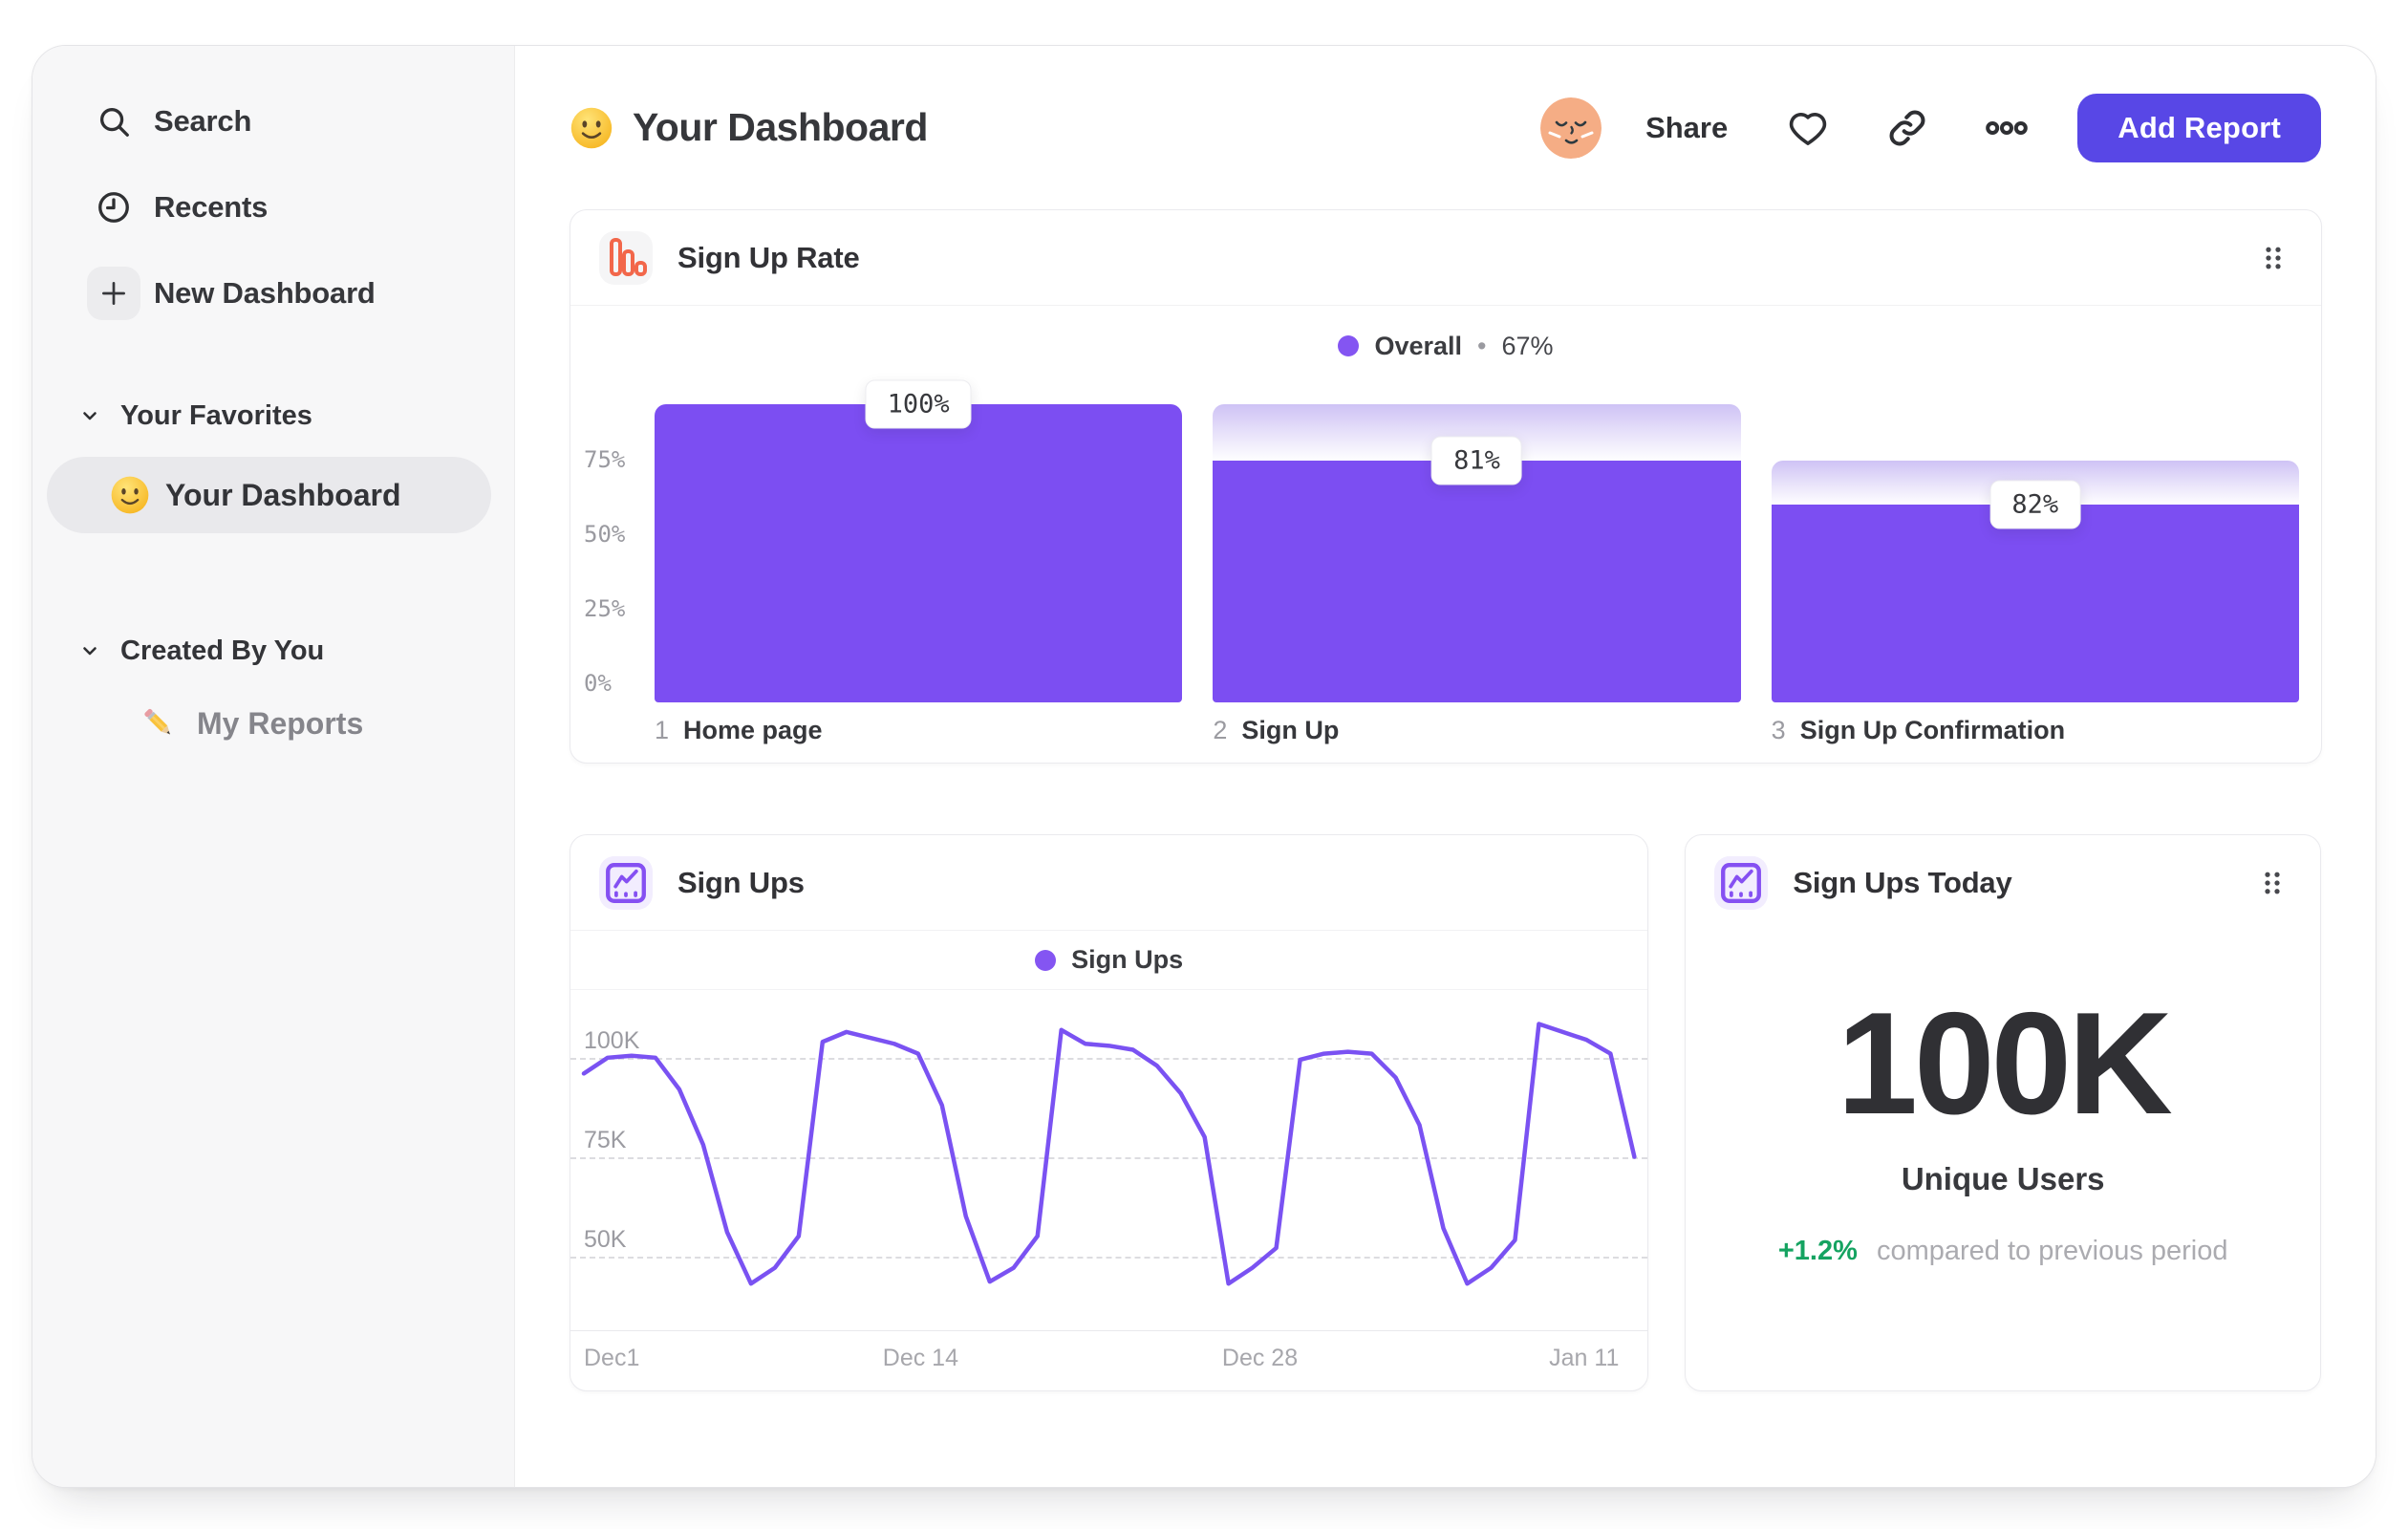 The width and height of the screenshot is (2408, 1529). Describe the element at coordinates (1277, 730) in the screenshot. I see `funnel-step-label: 2 Sign Up` at that location.